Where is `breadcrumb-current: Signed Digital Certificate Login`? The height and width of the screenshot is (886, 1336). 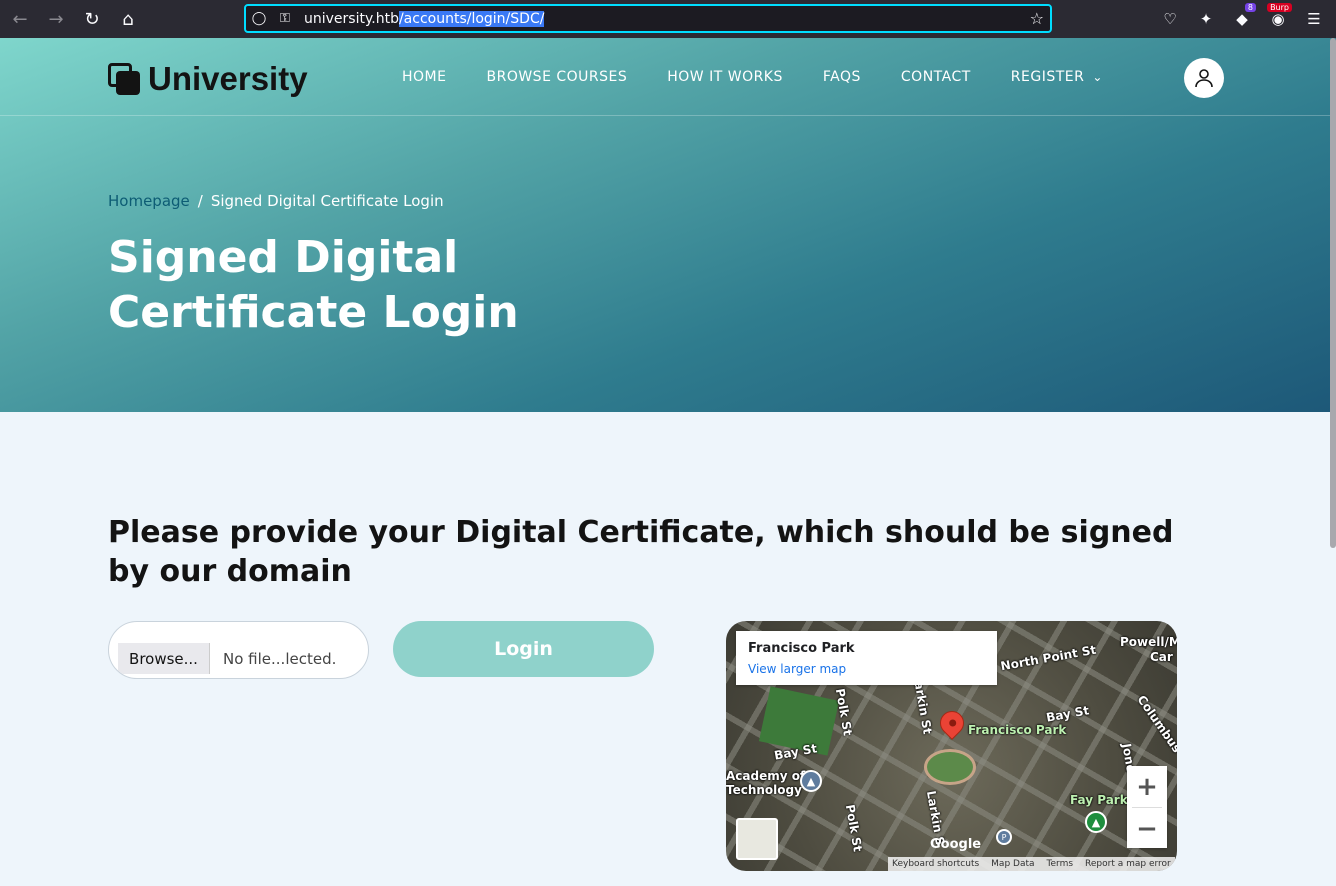
breadcrumb-current: Signed Digital Certificate Login is located at coordinates (327, 201).